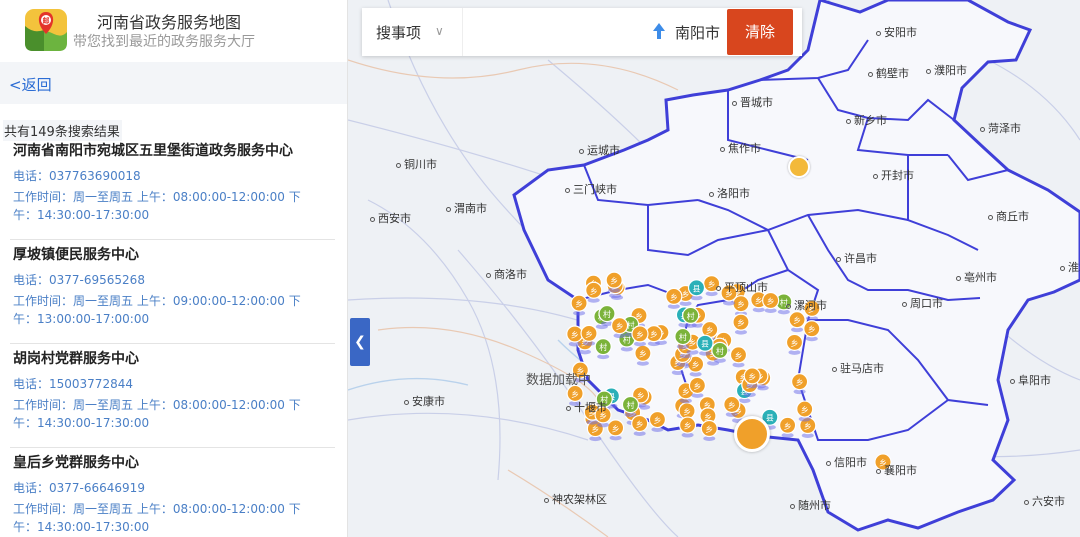  I want to click on city-label: 运城市, so click(599, 150).